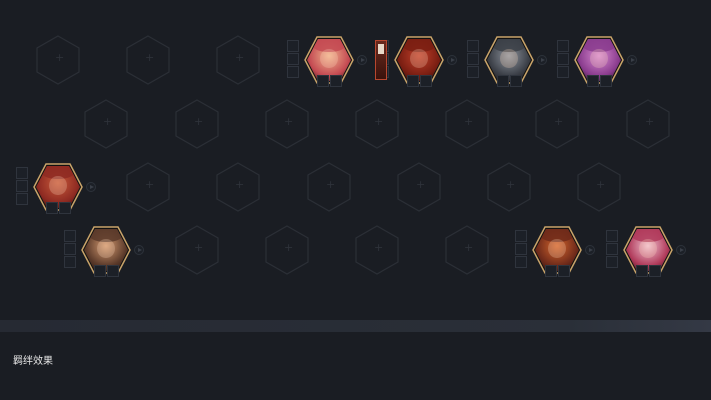  What do you see at coordinates (355, 326) in the screenshot?
I see `panel-divider` at bounding box center [355, 326].